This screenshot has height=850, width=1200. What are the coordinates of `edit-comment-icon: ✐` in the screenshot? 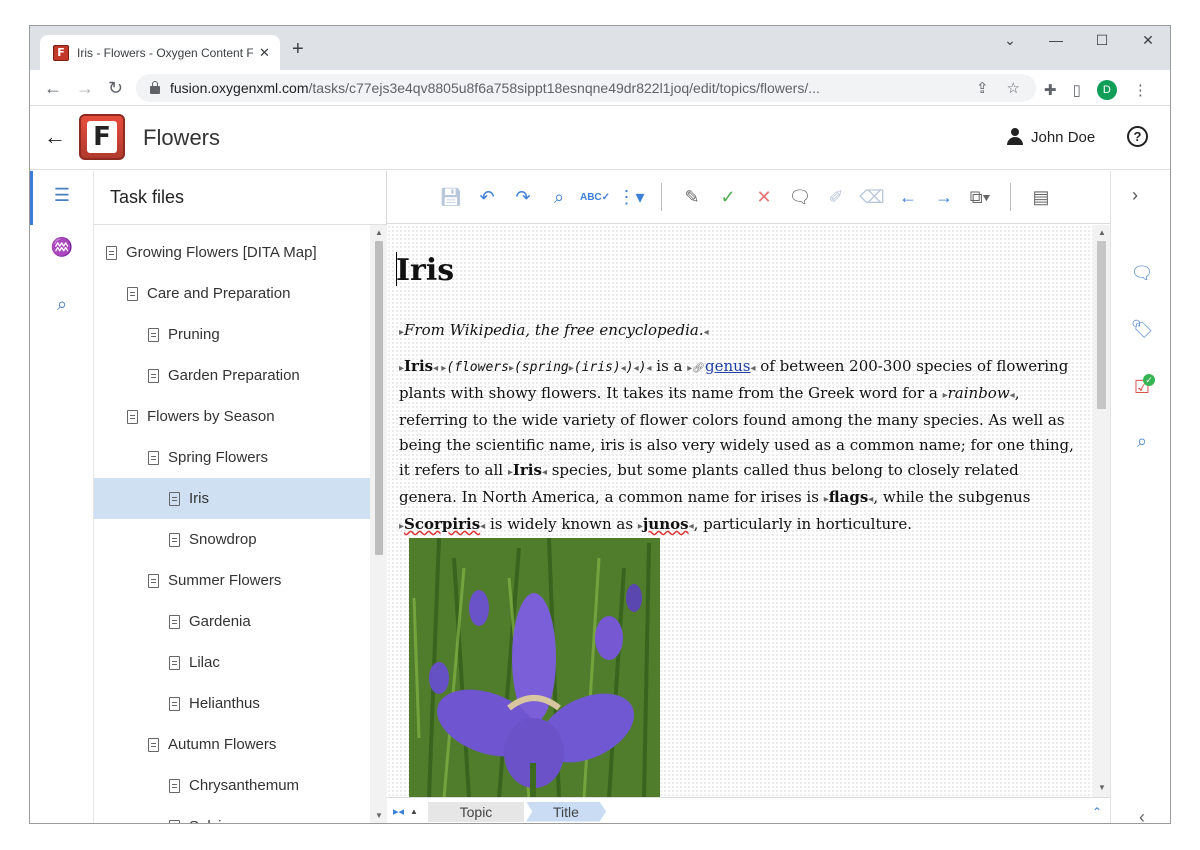 It's located at (836, 197).